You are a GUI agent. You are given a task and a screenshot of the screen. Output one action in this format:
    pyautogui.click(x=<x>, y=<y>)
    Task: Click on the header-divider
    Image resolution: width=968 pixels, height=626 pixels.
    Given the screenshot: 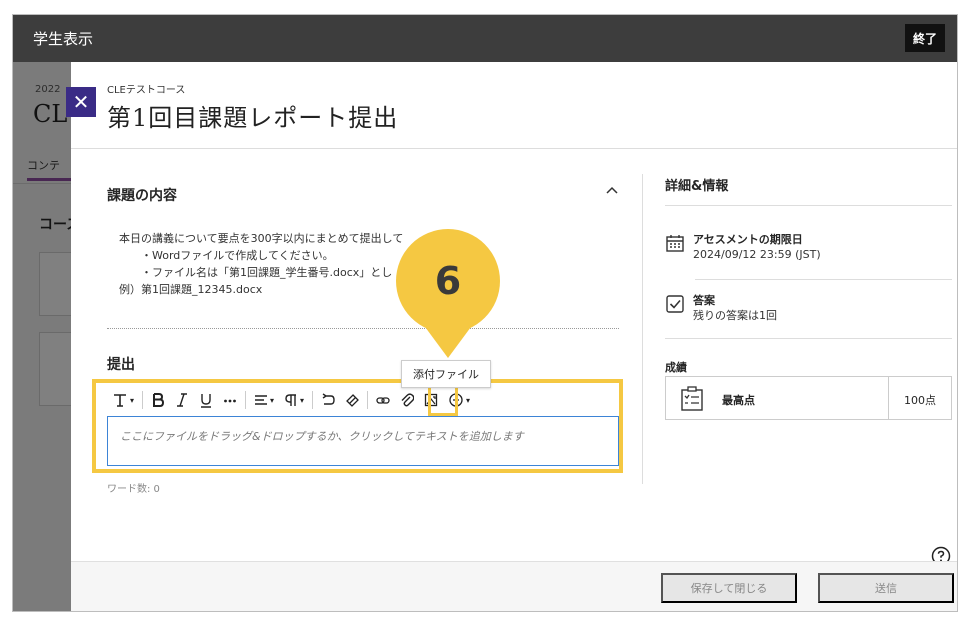 What is the action you would take?
    pyautogui.click(x=514, y=148)
    